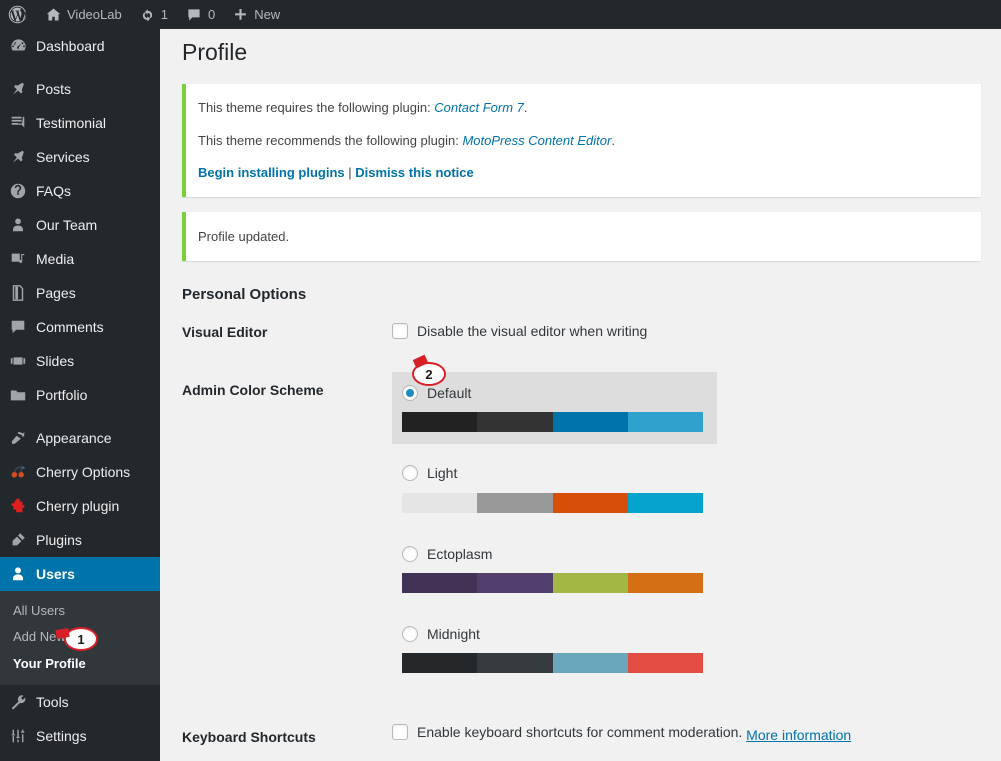  Describe the element at coordinates (62, 395) in the screenshot. I see `sidebar-item-label: Portfolio` at that location.